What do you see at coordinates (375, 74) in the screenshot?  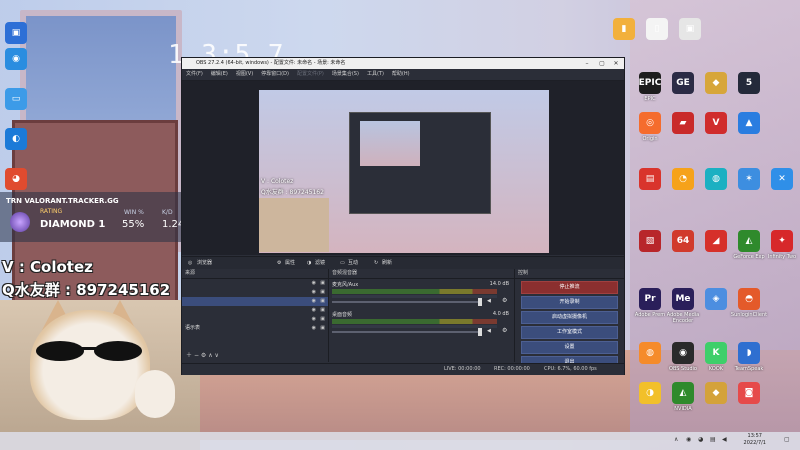 I see `menu-item: 工具(T)` at bounding box center [375, 74].